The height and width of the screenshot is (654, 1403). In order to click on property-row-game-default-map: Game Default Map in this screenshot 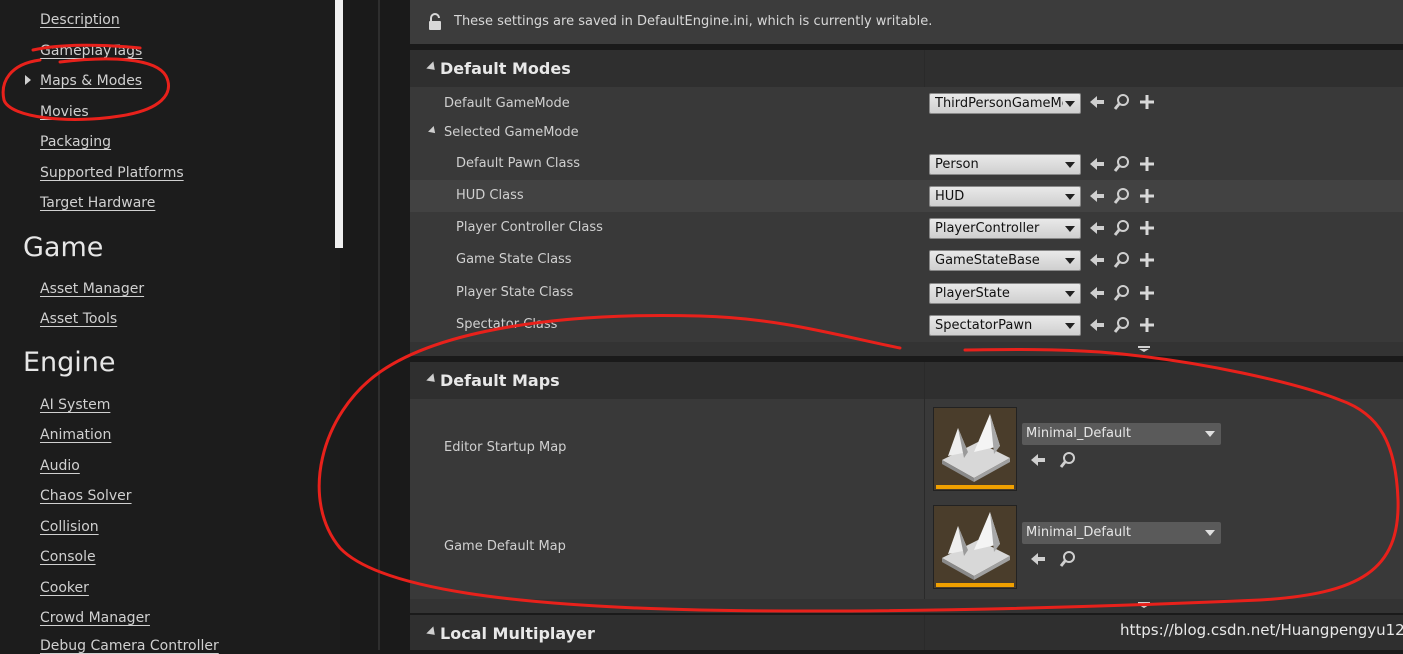, I will do `click(906, 548)`.